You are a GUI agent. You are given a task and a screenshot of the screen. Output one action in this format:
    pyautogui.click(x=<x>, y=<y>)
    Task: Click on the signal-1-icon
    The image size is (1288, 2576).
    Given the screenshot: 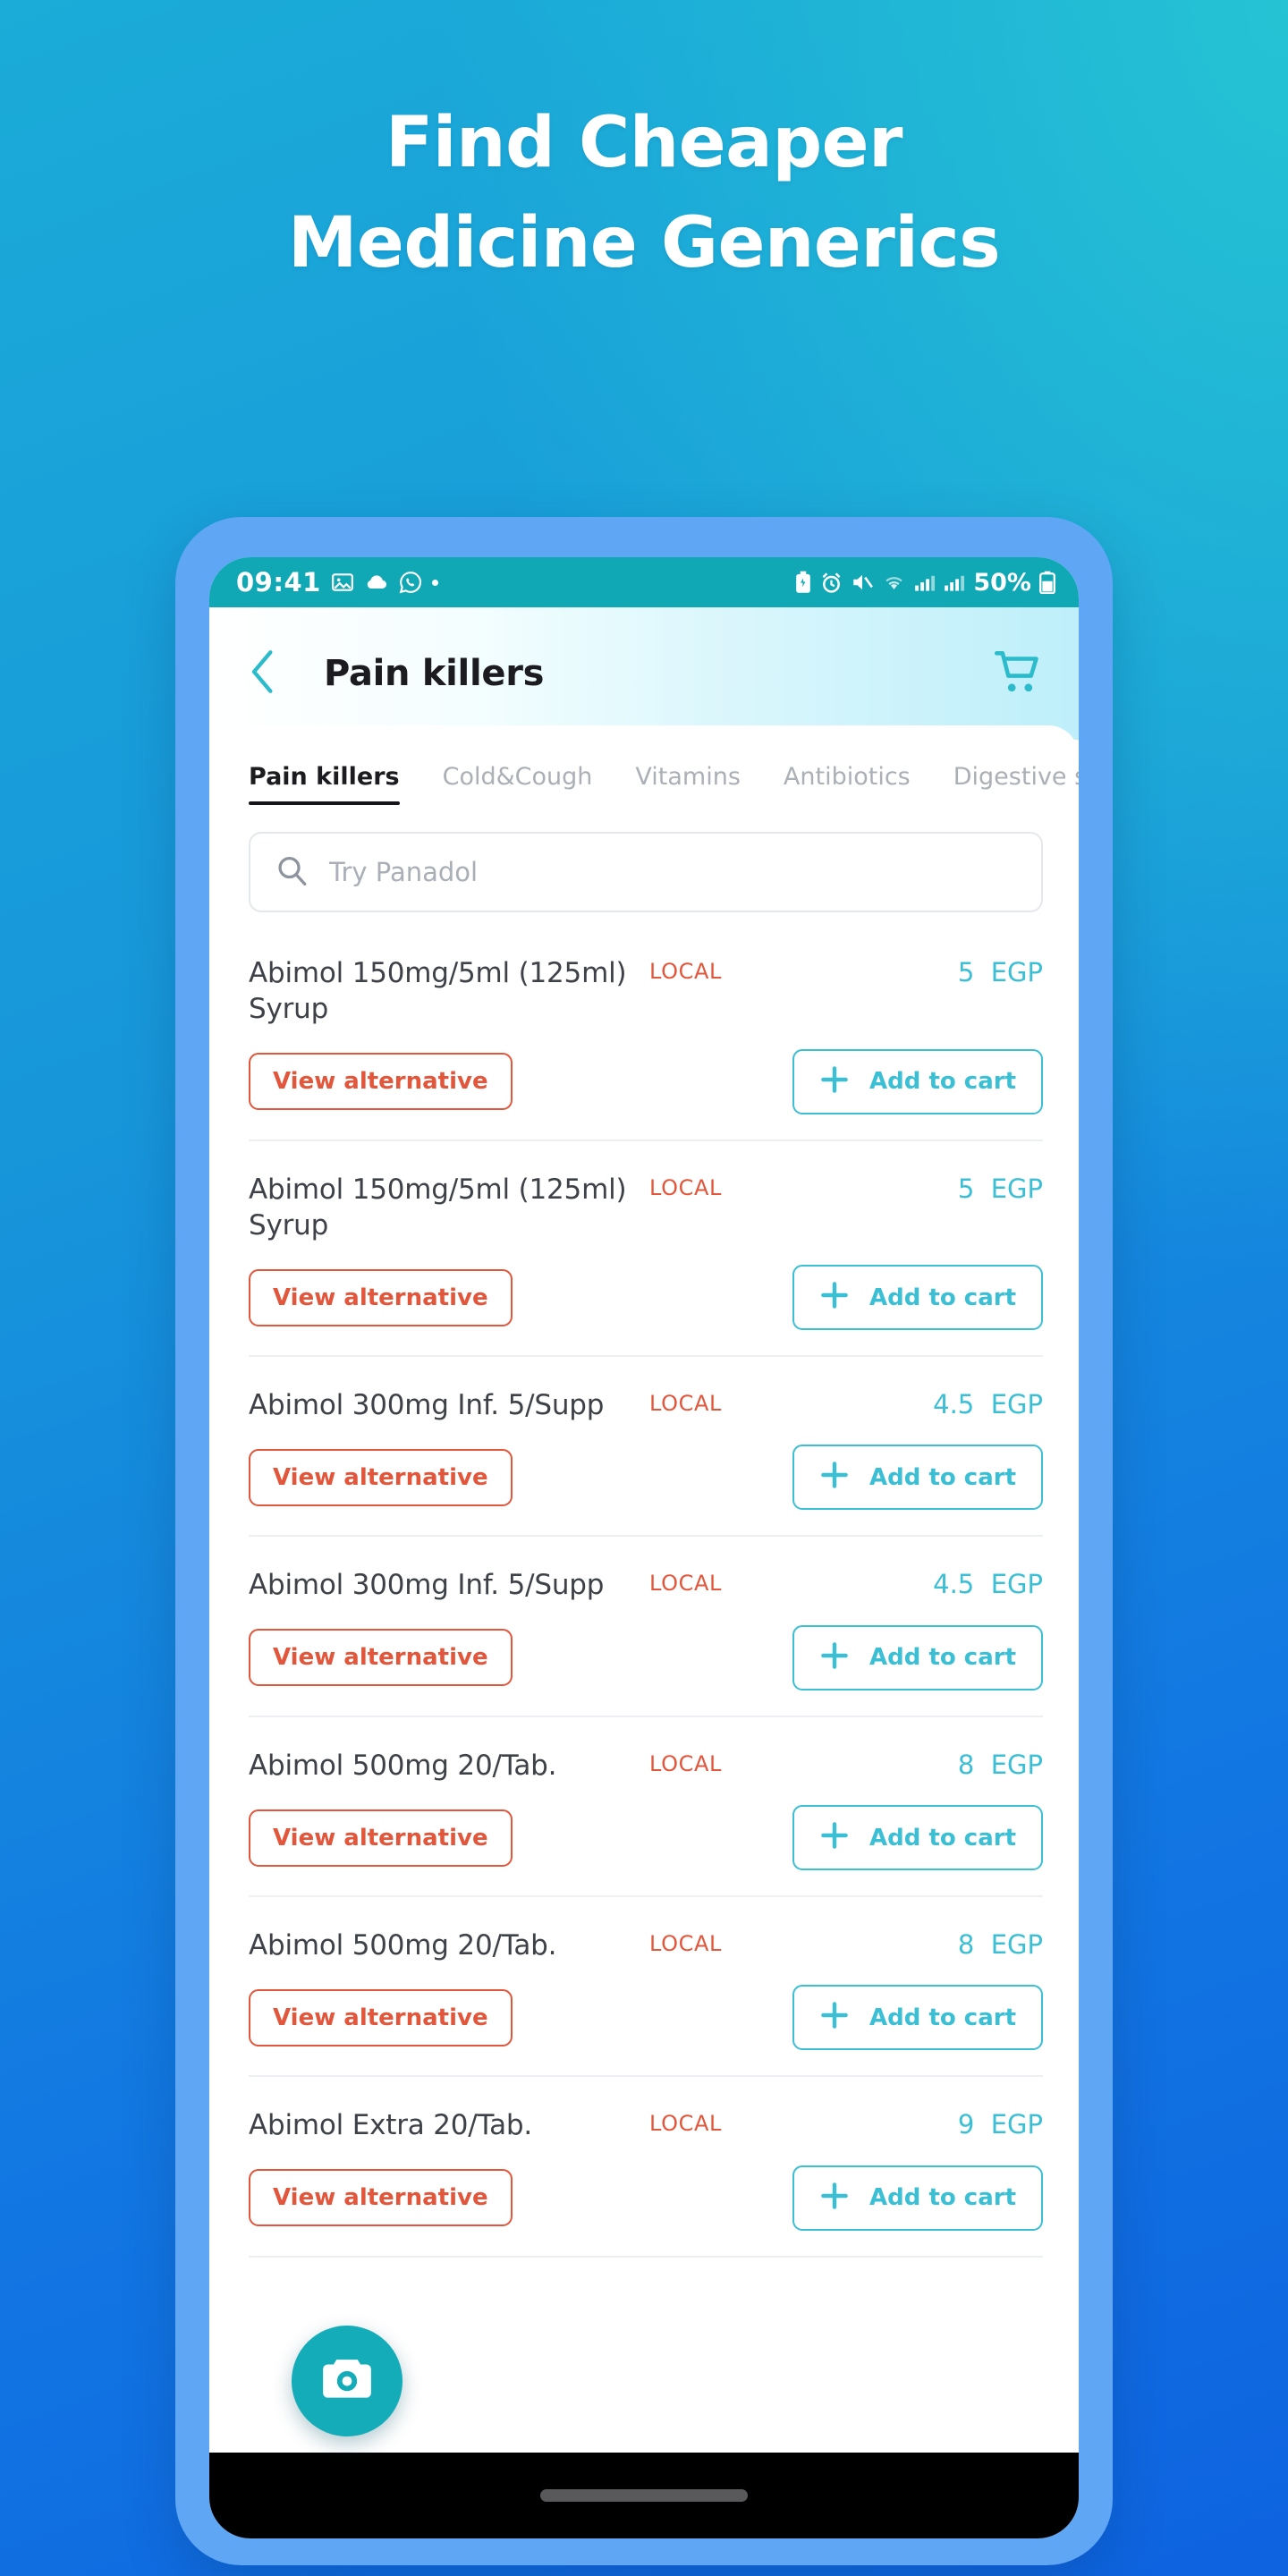 What is the action you would take?
    pyautogui.click(x=925, y=582)
    